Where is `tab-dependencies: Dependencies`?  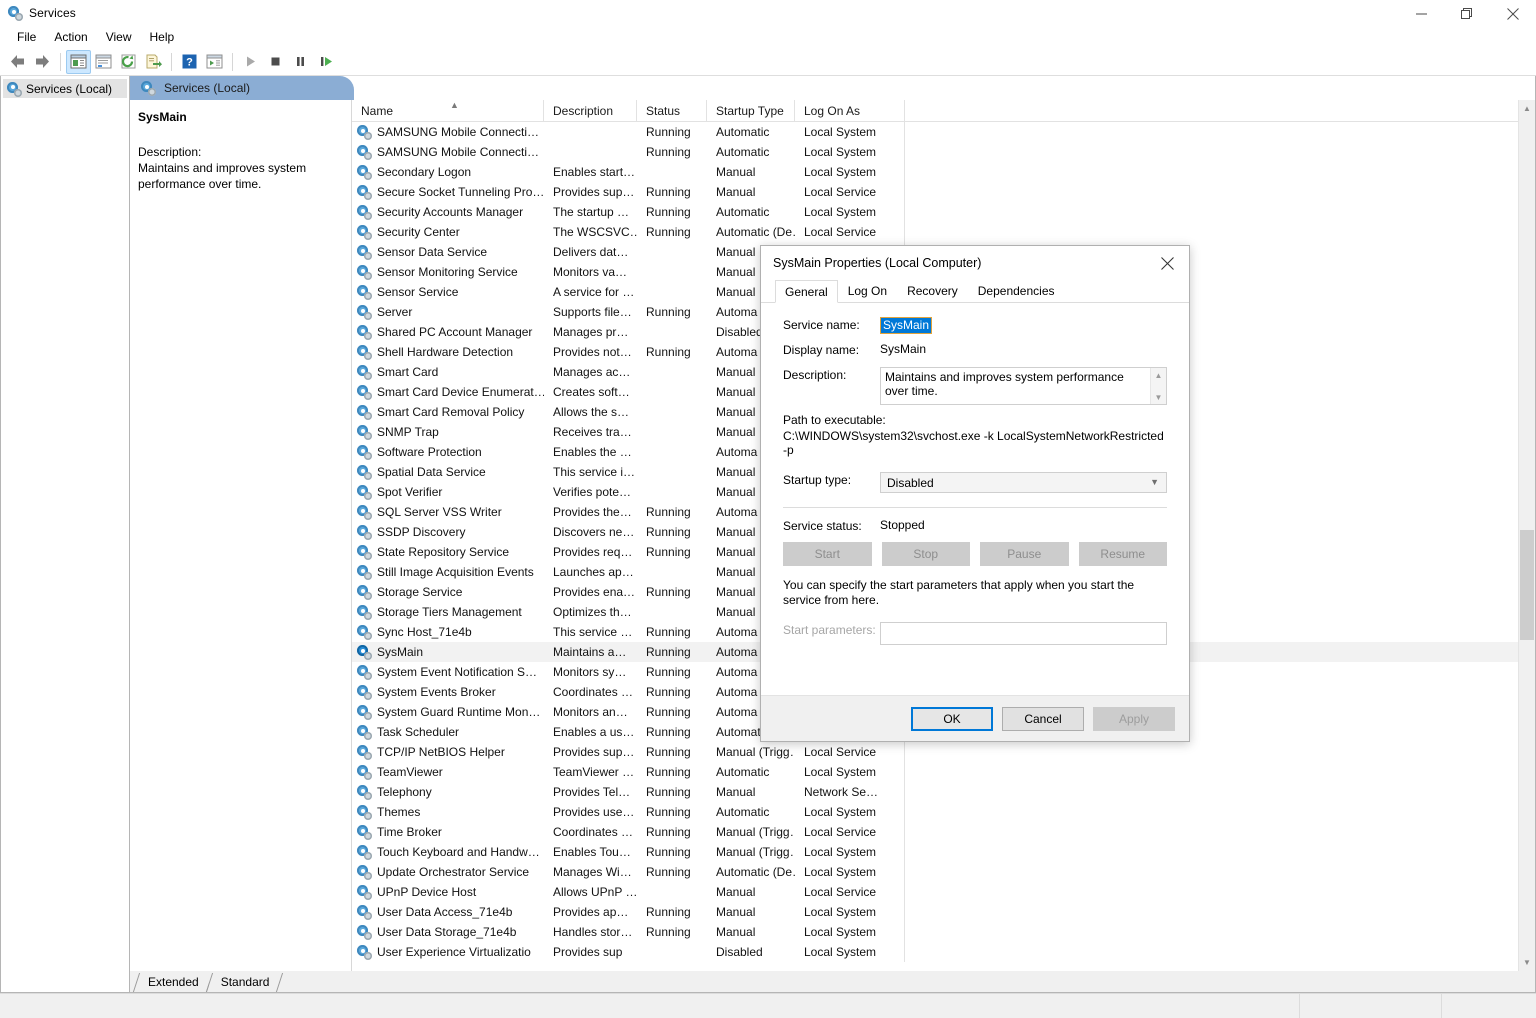 tab-dependencies: Dependencies is located at coordinates (1016, 290).